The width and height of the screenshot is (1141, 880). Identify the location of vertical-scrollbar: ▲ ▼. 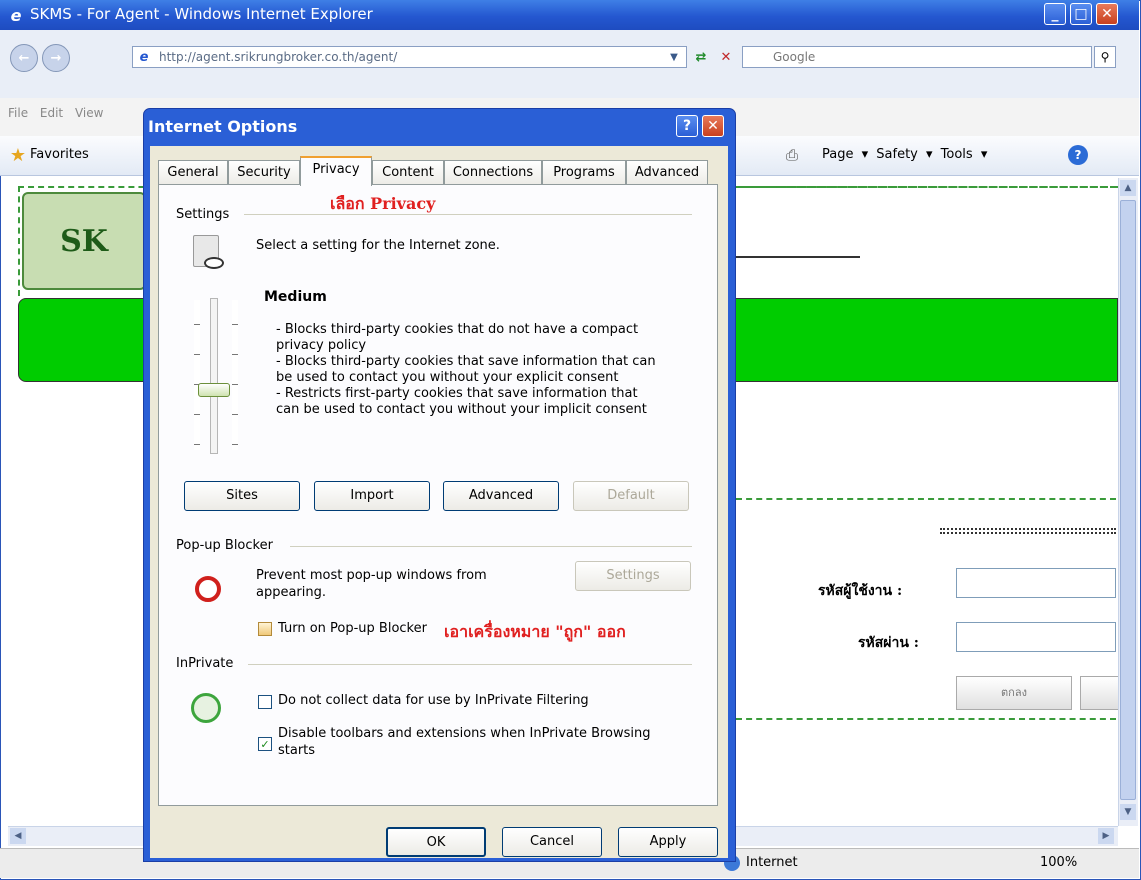
(1128, 502).